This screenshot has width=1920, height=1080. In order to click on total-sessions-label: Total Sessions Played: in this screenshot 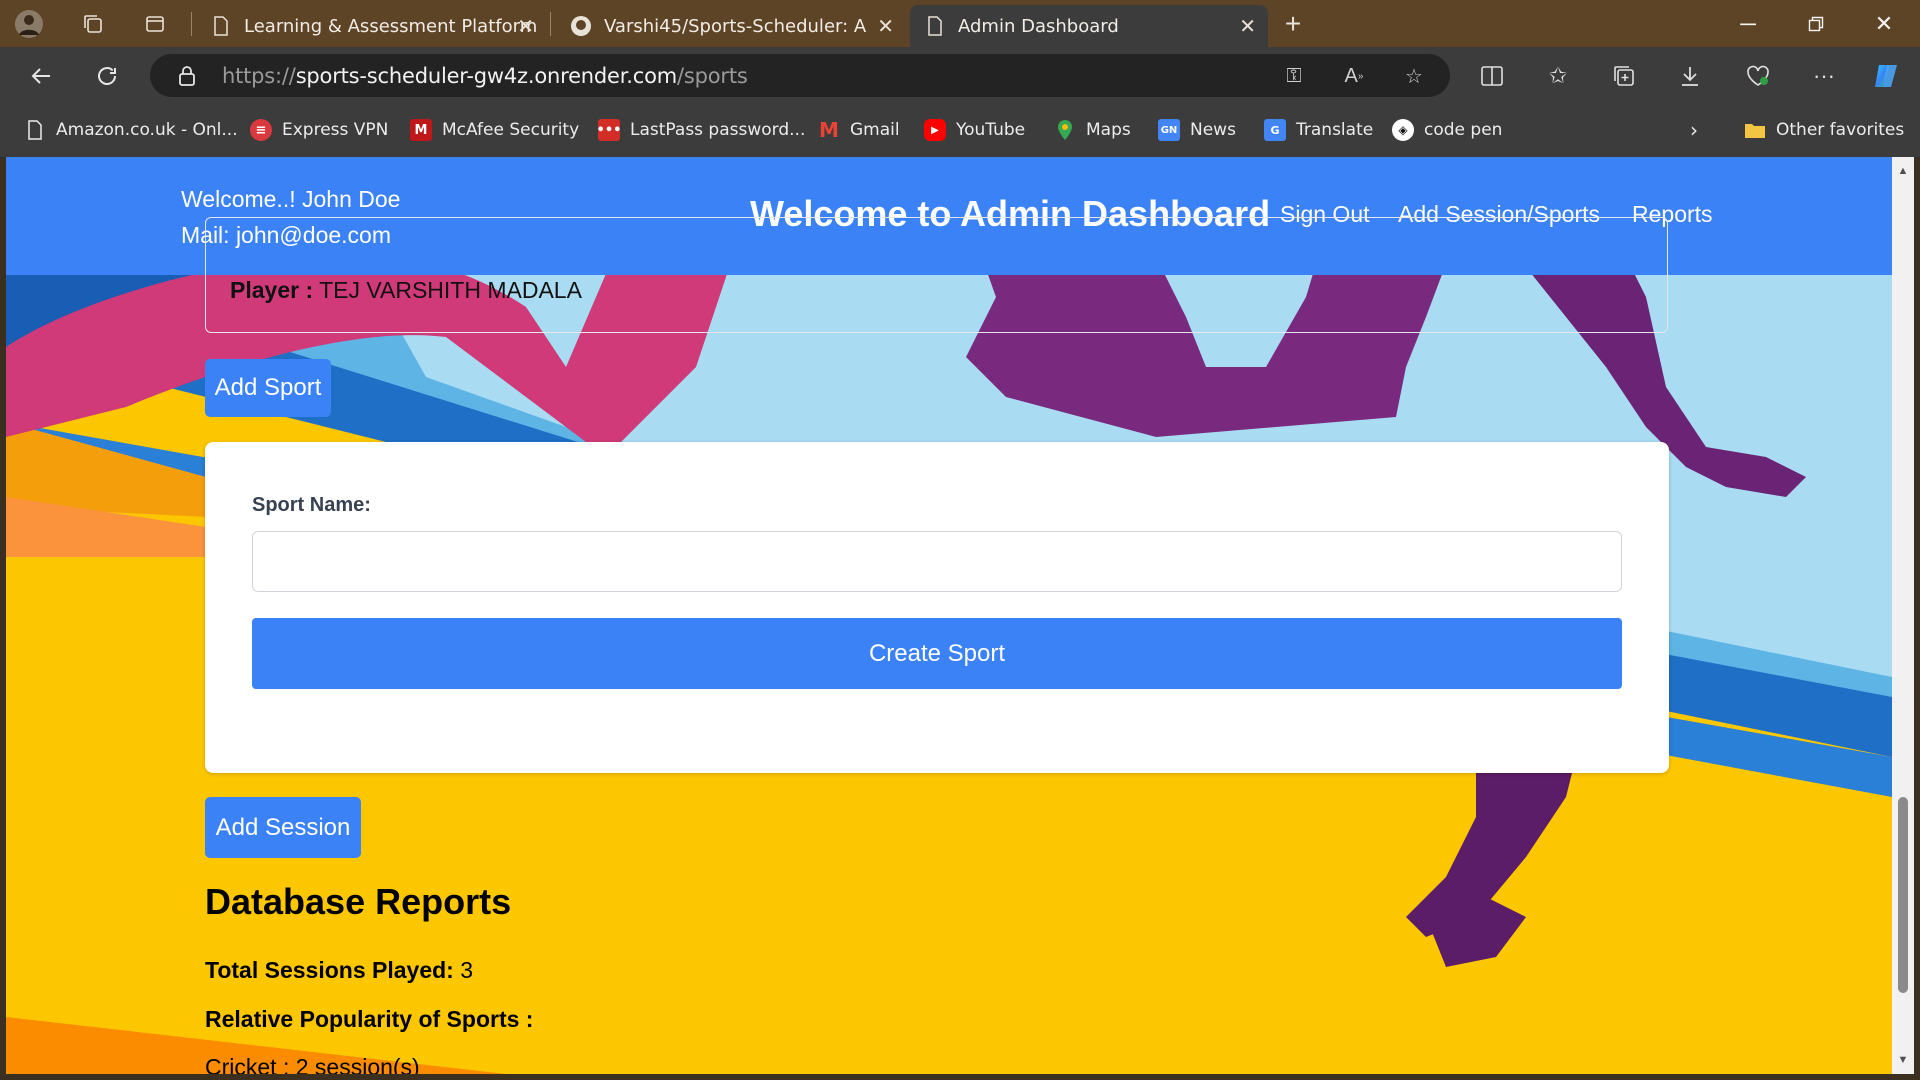, I will do `click(329, 970)`.